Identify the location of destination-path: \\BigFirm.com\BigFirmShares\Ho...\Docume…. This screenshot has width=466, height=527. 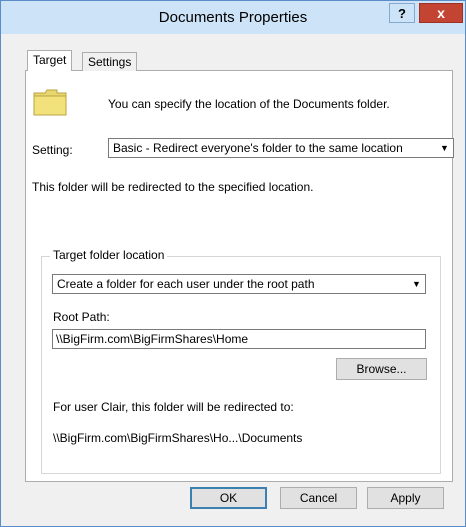
(178, 438).